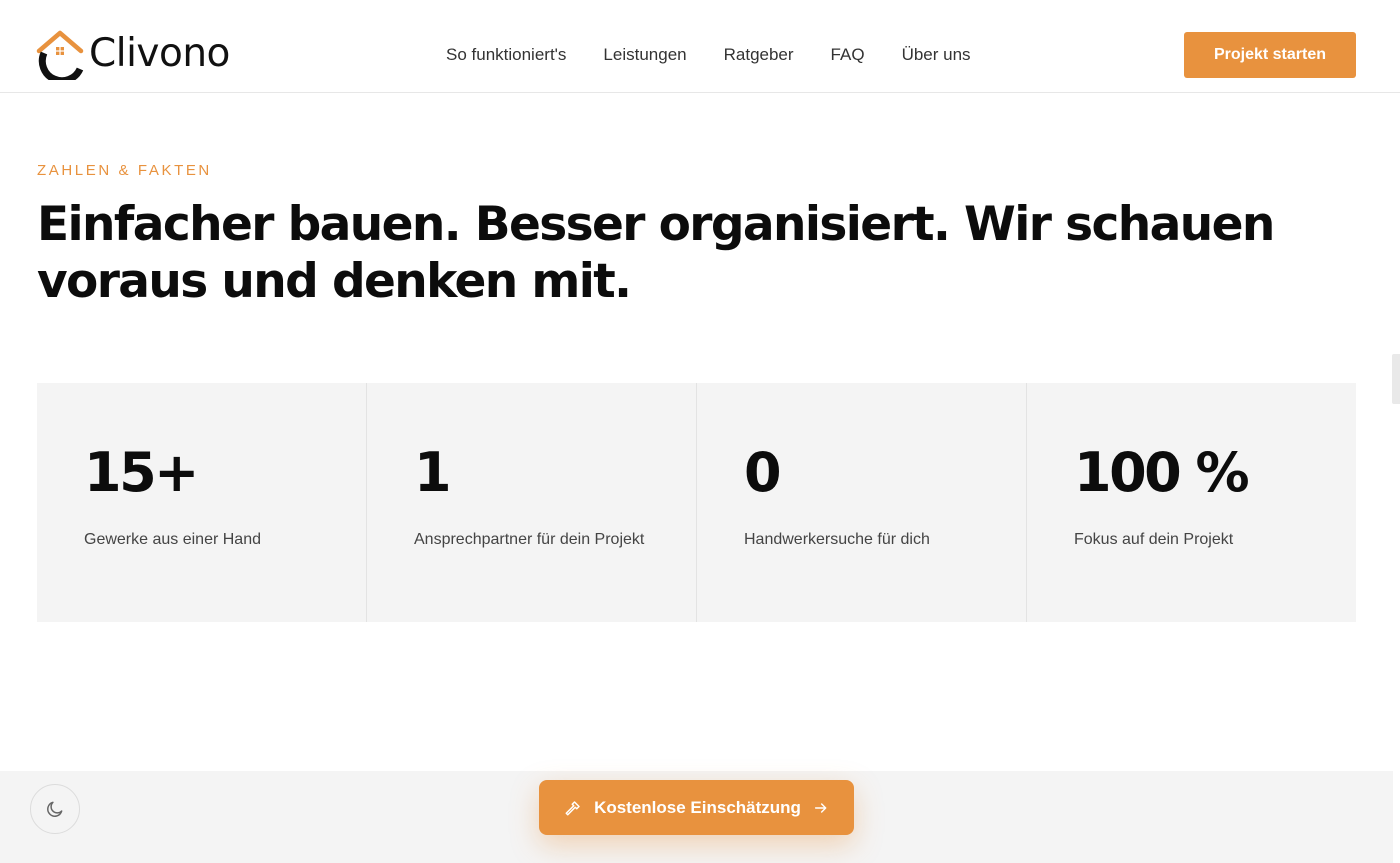 The image size is (1400, 863). Describe the element at coordinates (1396, 379) in the screenshot. I see `scroll-indicator` at that location.